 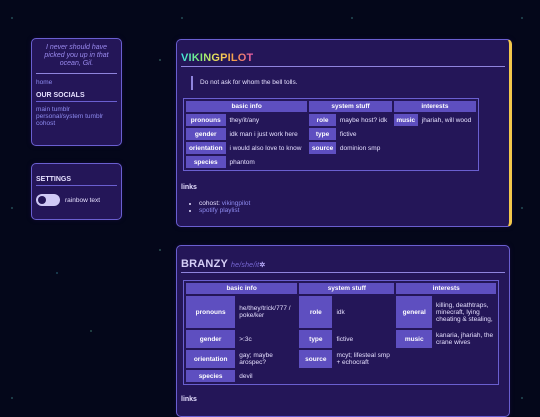 I want to click on spotify-playlist-link: spotify playlist, so click(x=219, y=210).